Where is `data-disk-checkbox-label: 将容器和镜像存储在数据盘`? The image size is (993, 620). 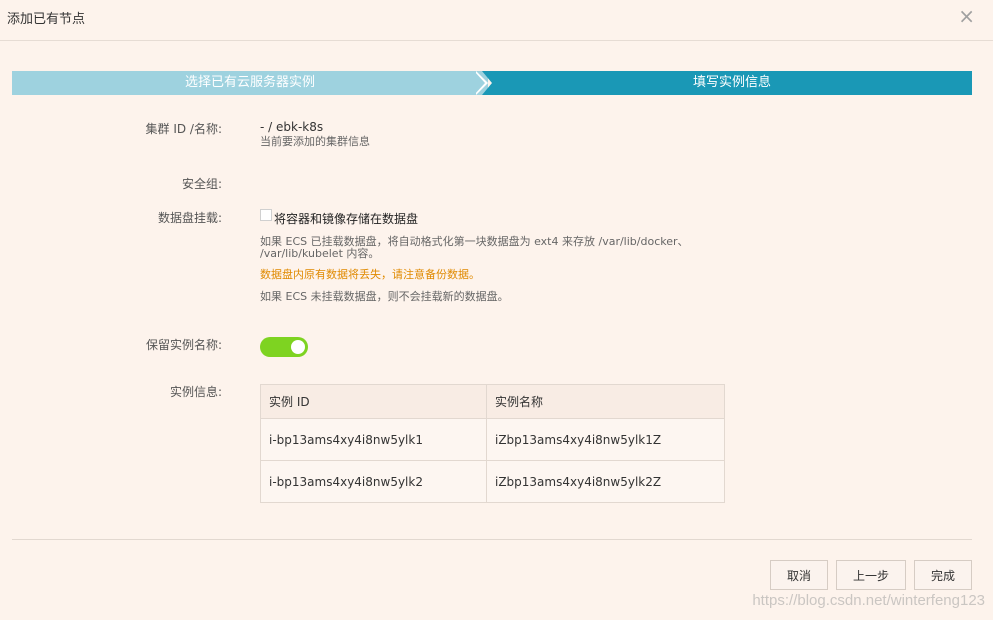 data-disk-checkbox-label: 将容器和镜像存储在数据盘 is located at coordinates (346, 218).